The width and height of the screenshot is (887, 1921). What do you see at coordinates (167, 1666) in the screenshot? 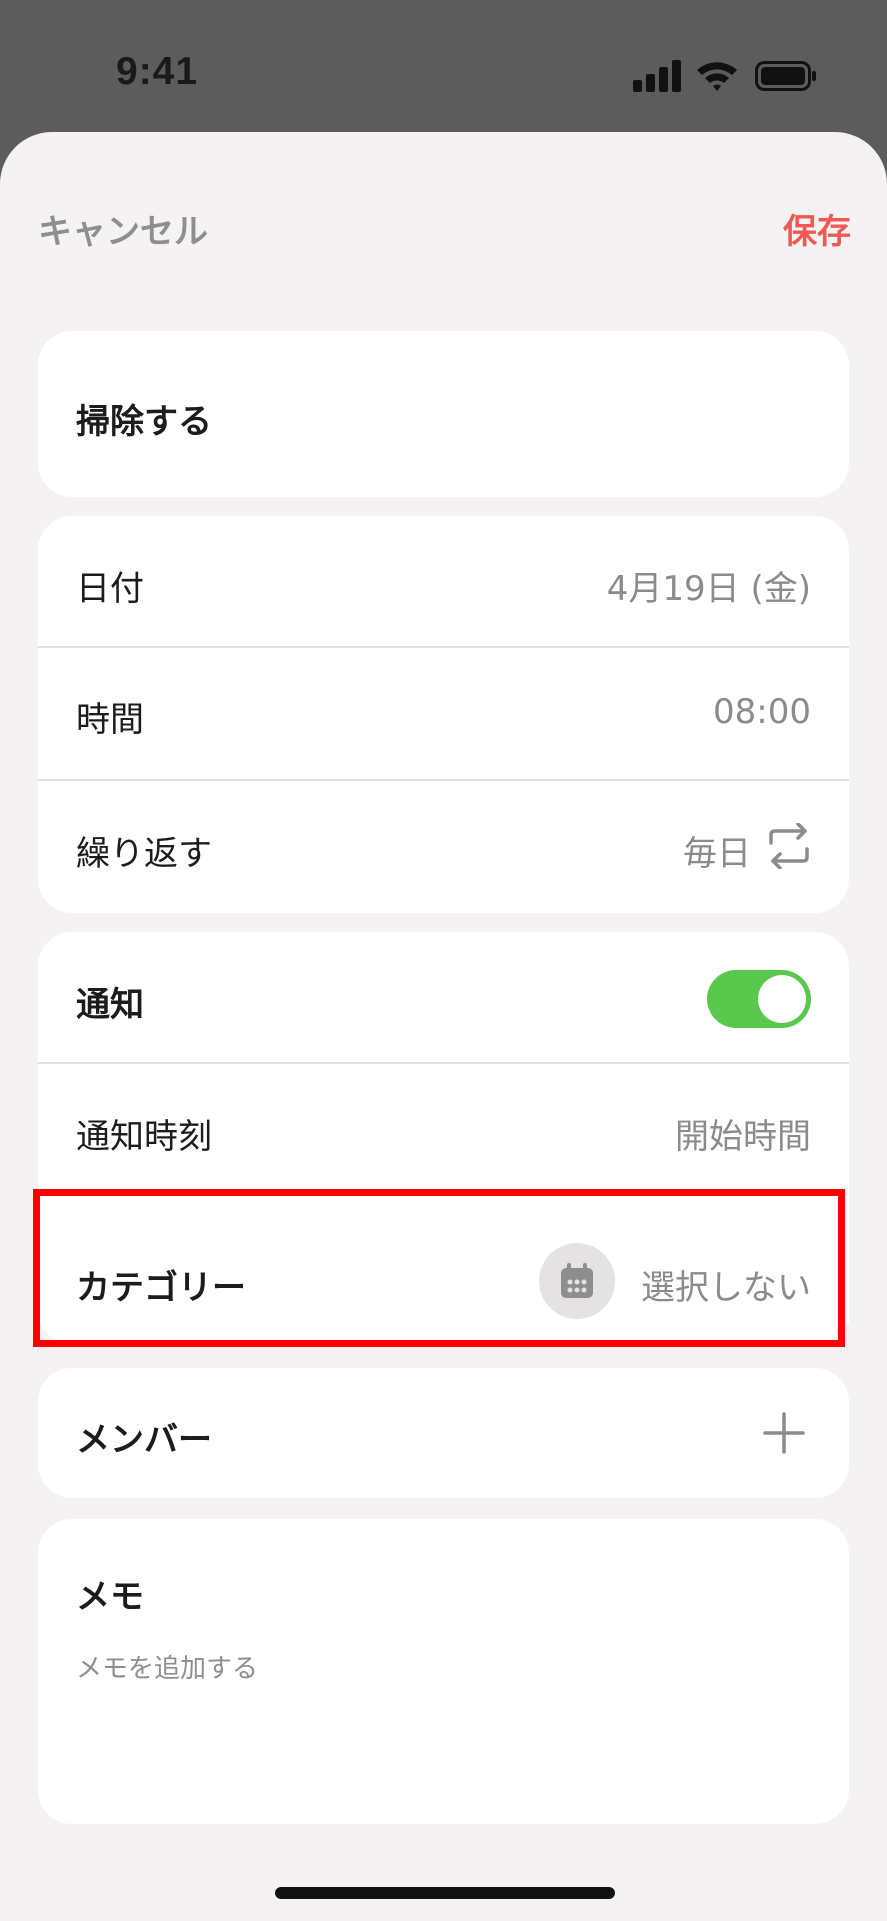
I see `memo-input: メモを追加する` at bounding box center [167, 1666].